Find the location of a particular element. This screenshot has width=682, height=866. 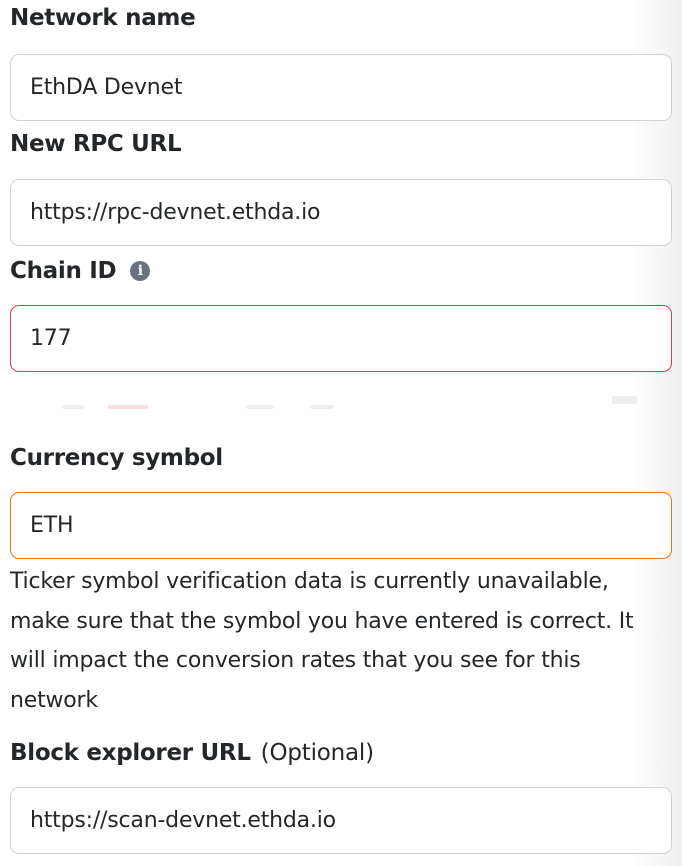

block-explorer-field is located at coordinates (341, 820).